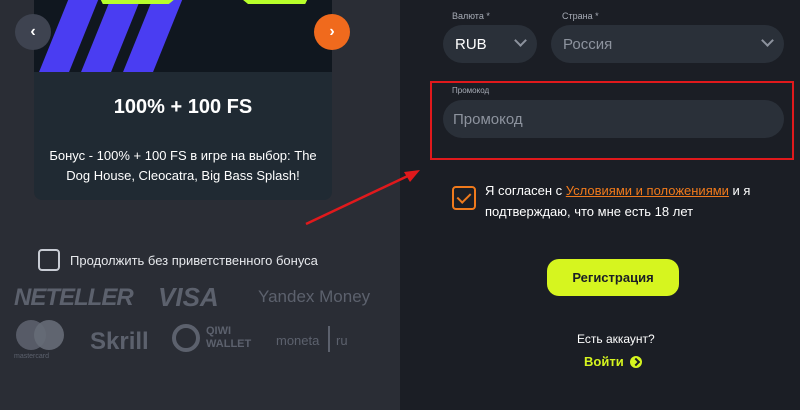  What do you see at coordinates (188, 297) in the screenshot?
I see `visa-logo: VISA` at bounding box center [188, 297].